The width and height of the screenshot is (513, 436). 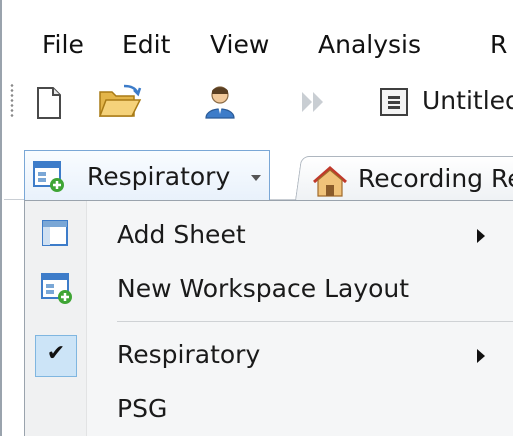 I want to click on document-title-control: Untitled, so click(x=446, y=103).